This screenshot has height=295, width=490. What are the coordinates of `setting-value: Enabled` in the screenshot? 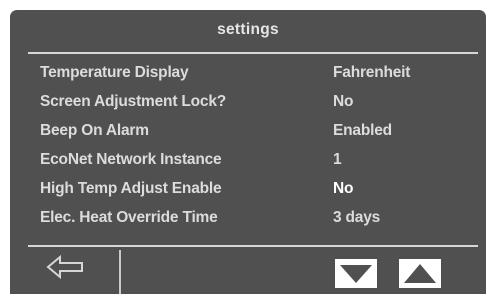 It's located at (362, 131).